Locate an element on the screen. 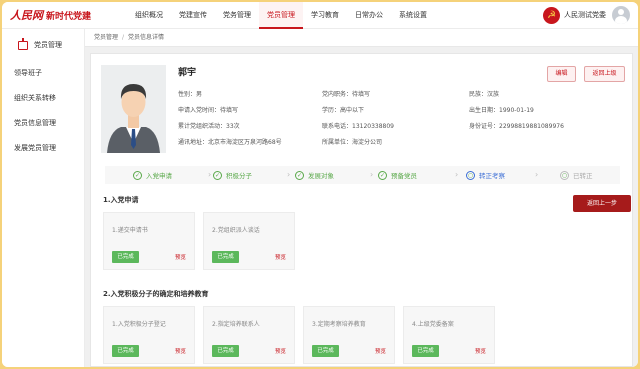 This screenshot has height=369, width=640. step-regularized: ○ 已转正 is located at coordinates (576, 175).